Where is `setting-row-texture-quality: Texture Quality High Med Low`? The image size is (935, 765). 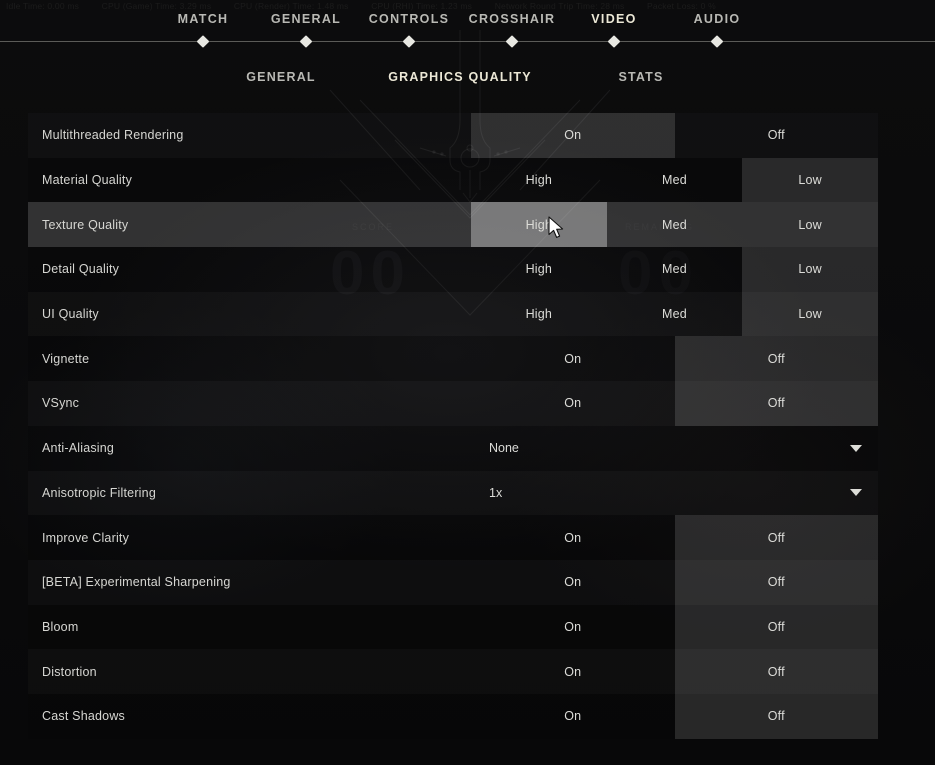 setting-row-texture-quality: Texture Quality High Med Low is located at coordinates (453, 225).